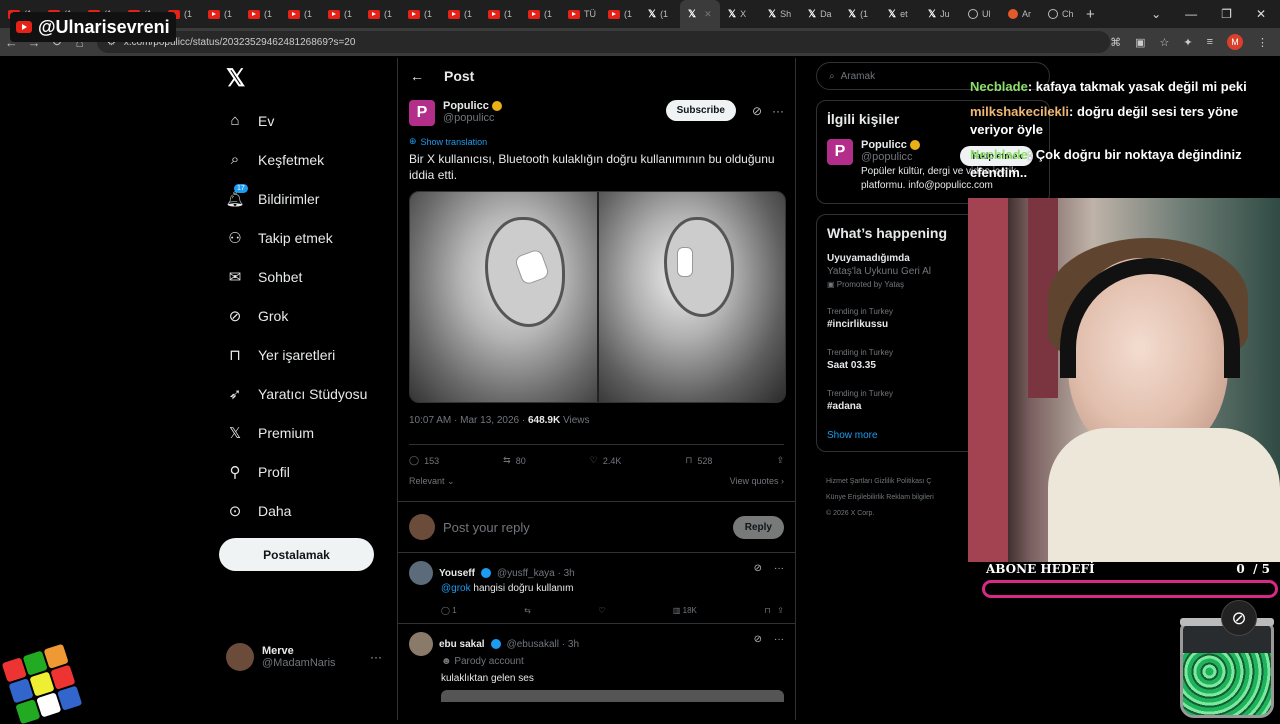 The image size is (1280, 724). What do you see at coordinates (462, 644) in the screenshot?
I see `reply-author-name: ebu sakal` at bounding box center [462, 644].